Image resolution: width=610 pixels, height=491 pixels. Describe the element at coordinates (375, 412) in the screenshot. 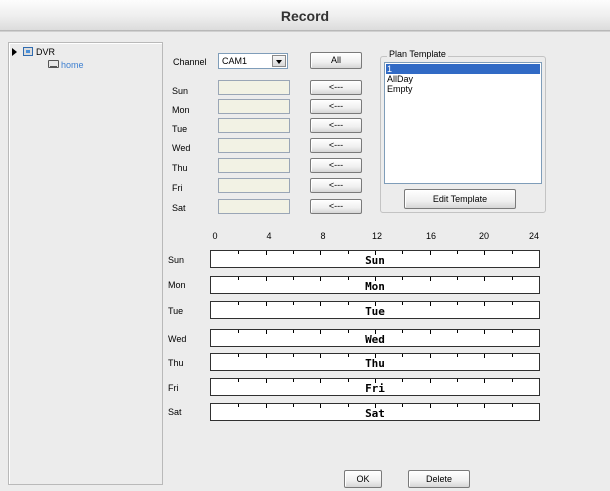

I see `timeline-bar-sat: Sat` at that location.